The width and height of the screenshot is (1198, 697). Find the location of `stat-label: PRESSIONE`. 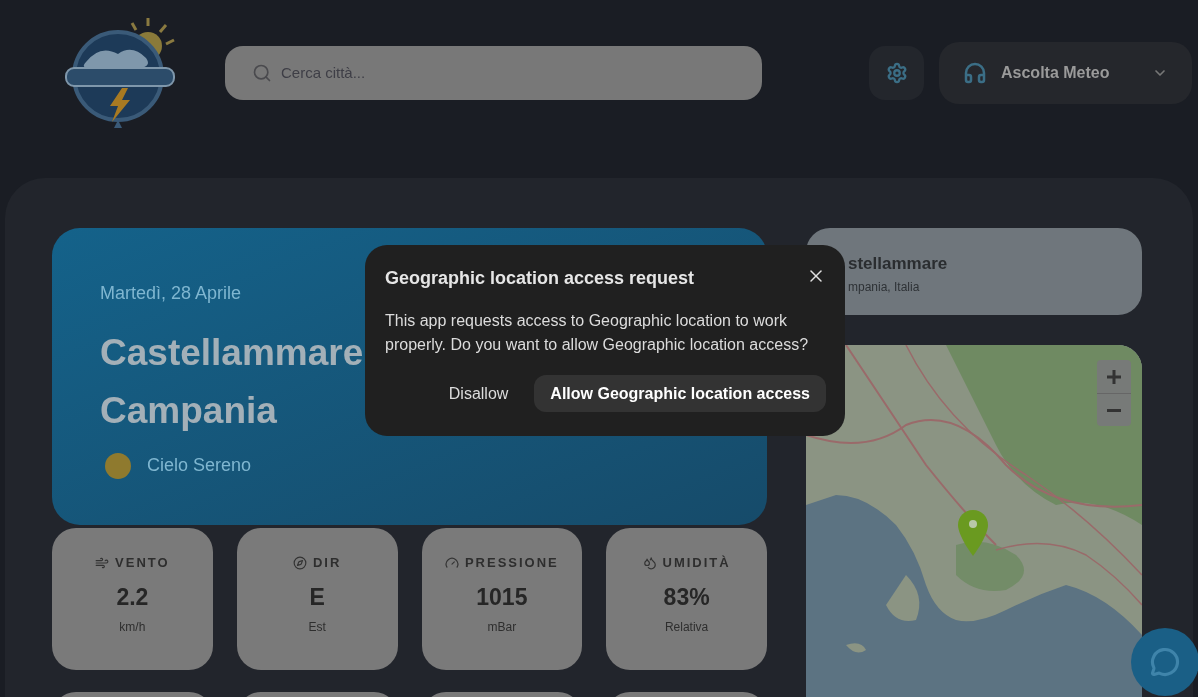

stat-label: PRESSIONE is located at coordinates (511, 563).